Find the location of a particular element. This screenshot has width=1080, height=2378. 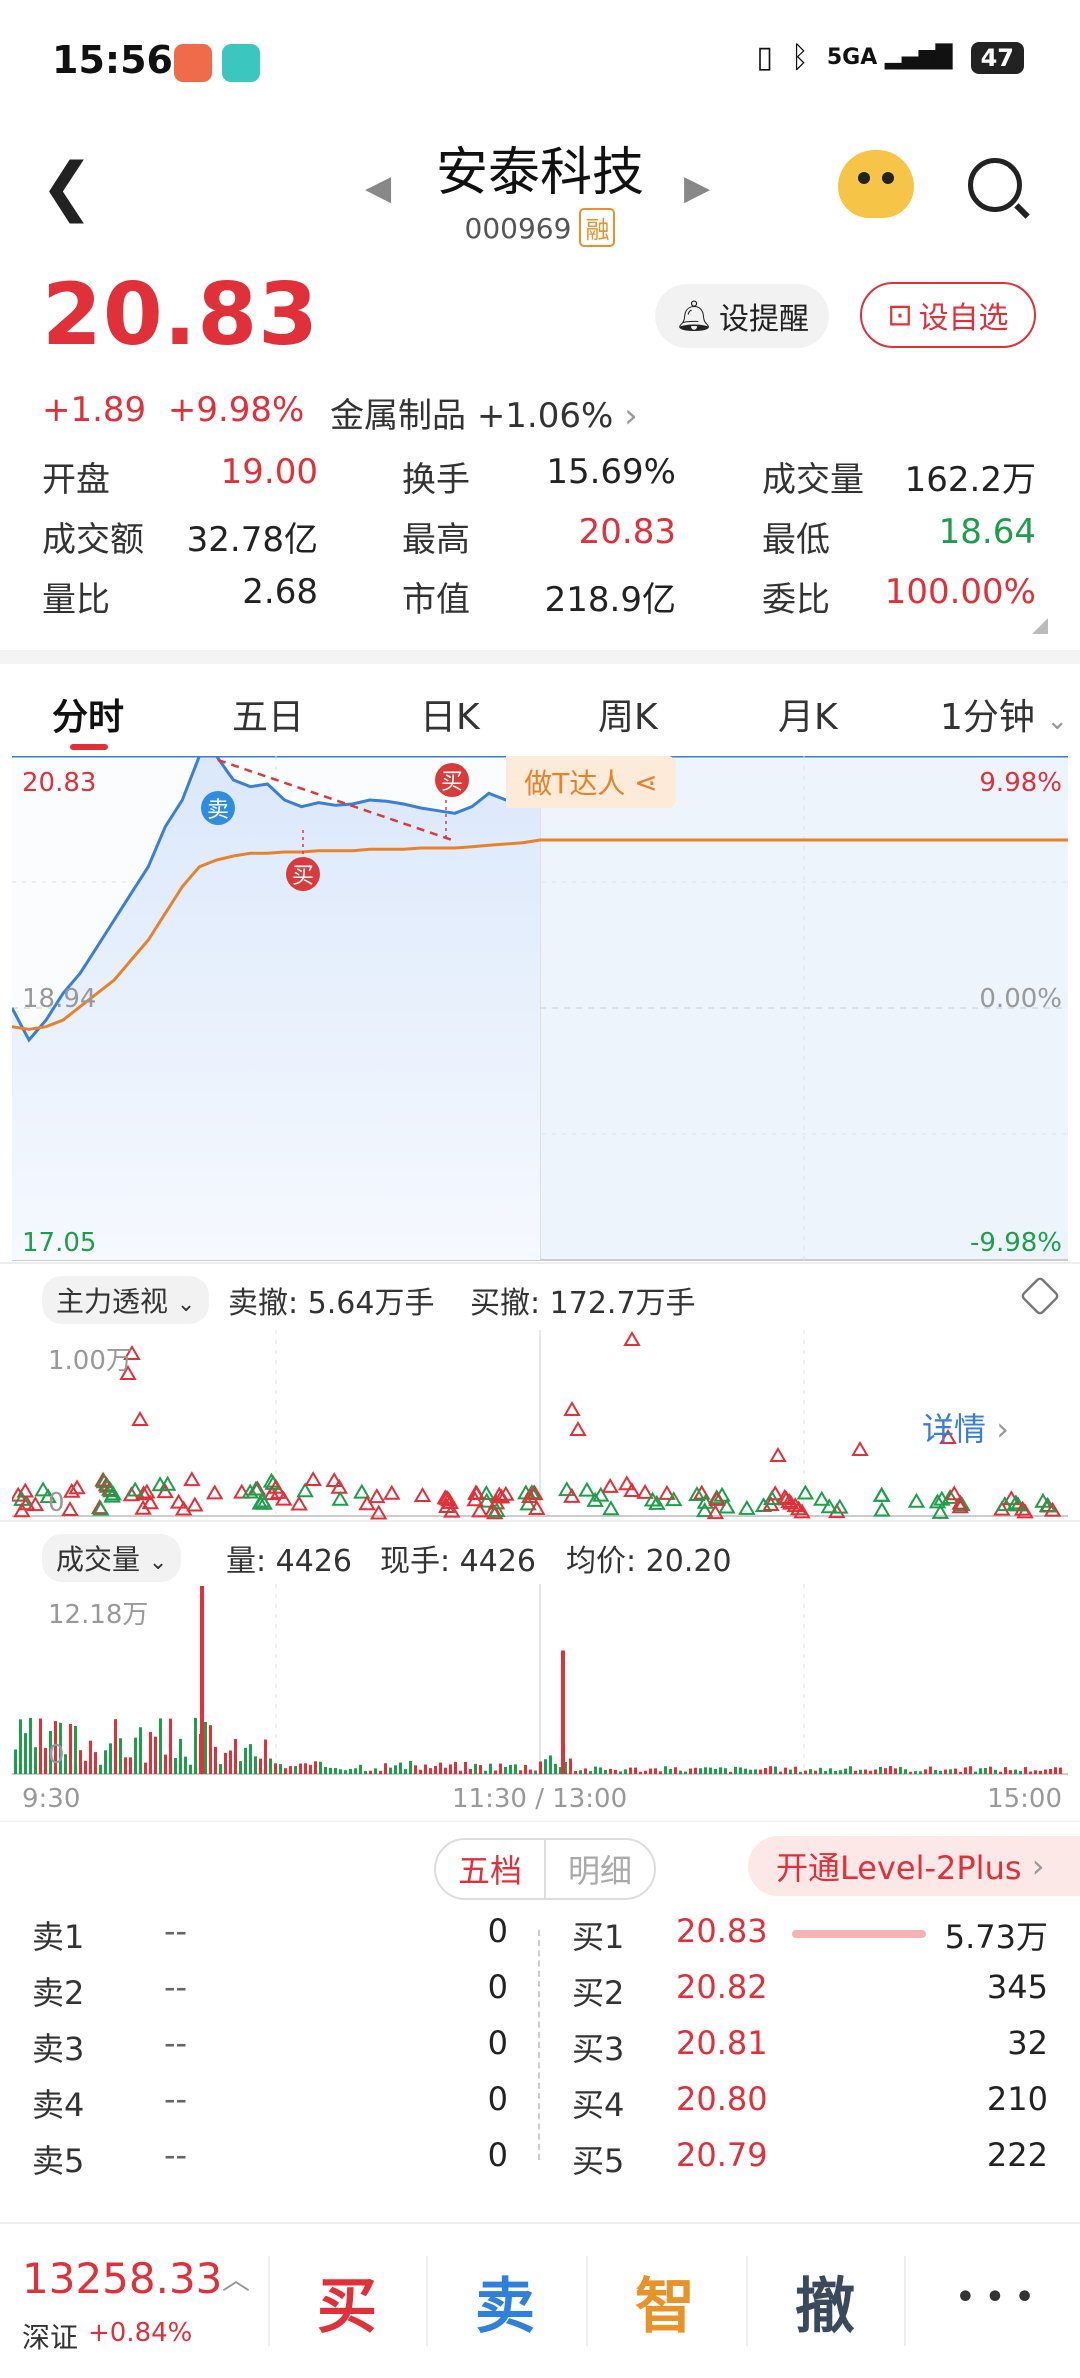

mascot-icon is located at coordinates (876, 184).